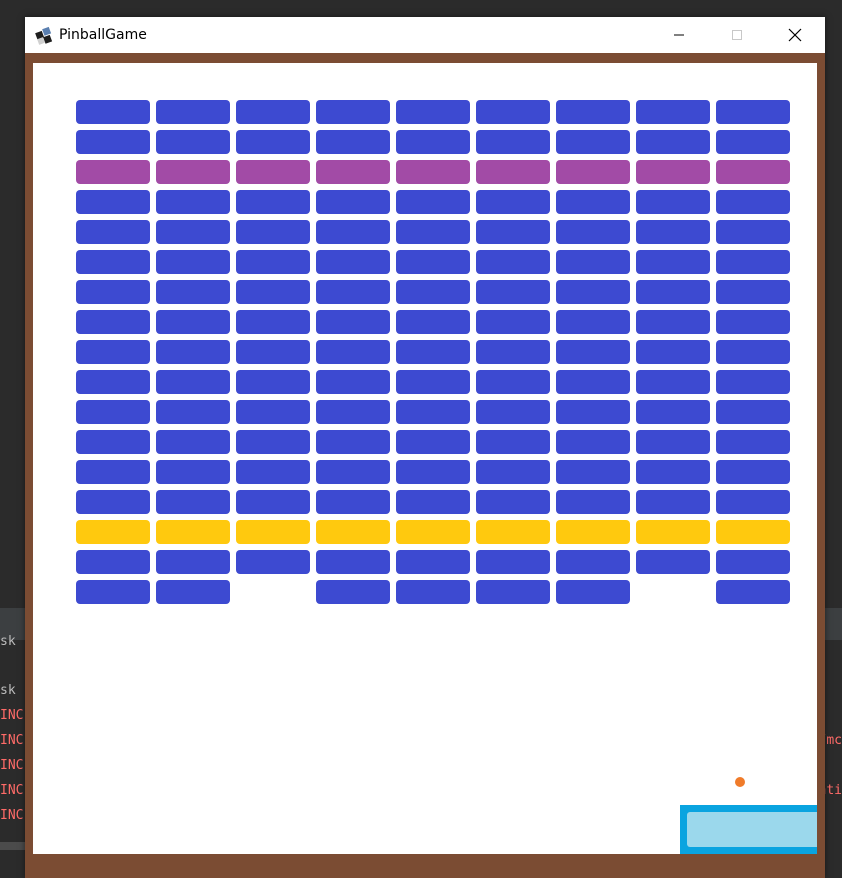 The width and height of the screenshot is (842, 878). What do you see at coordinates (679, 35) in the screenshot?
I see `minimize-button` at bounding box center [679, 35].